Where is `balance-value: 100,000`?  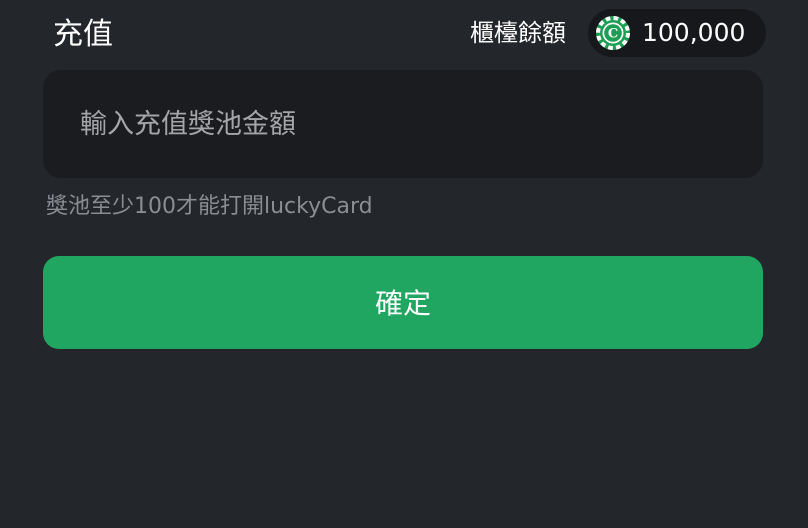
balance-value: 100,000 is located at coordinates (694, 32).